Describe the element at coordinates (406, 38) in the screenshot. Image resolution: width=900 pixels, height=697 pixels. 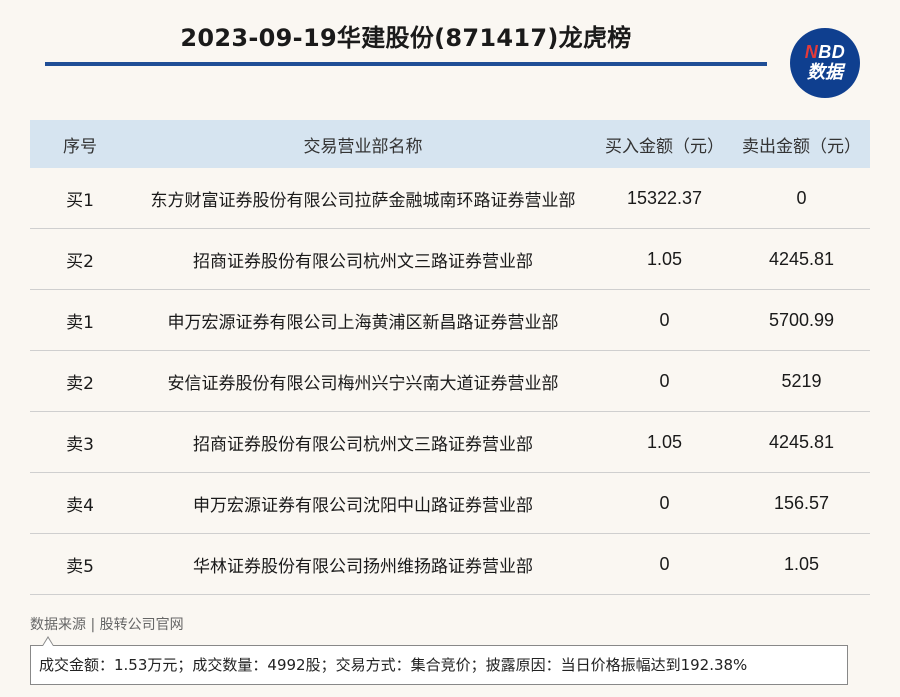
I see `page-title: 2023-09-19华建股份(871417)龙虎榜` at that location.